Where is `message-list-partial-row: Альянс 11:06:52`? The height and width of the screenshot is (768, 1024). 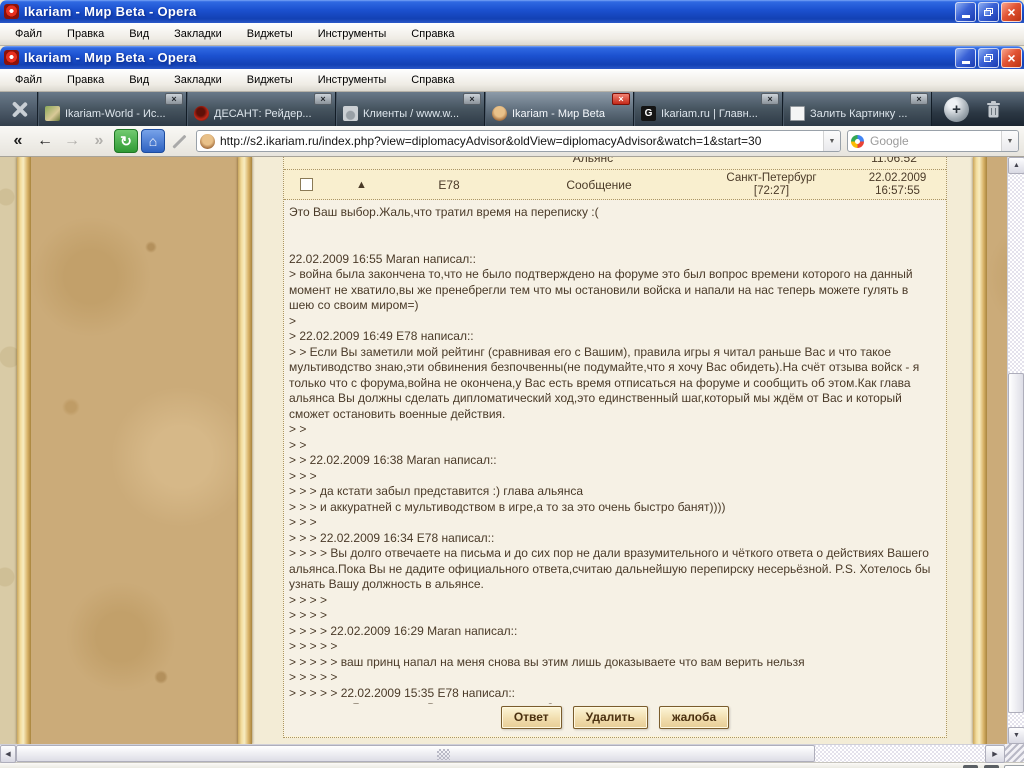
message-list-partial-row: Альянс 11:06:52 is located at coordinates (615, 163).